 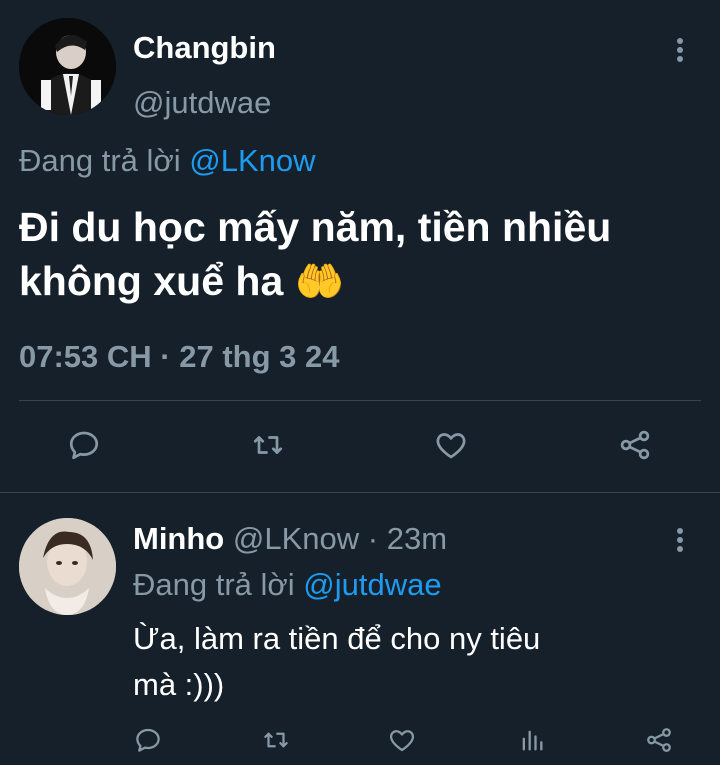 I want to click on reply-text-line-2: mà :))), so click(x=179, y=684).